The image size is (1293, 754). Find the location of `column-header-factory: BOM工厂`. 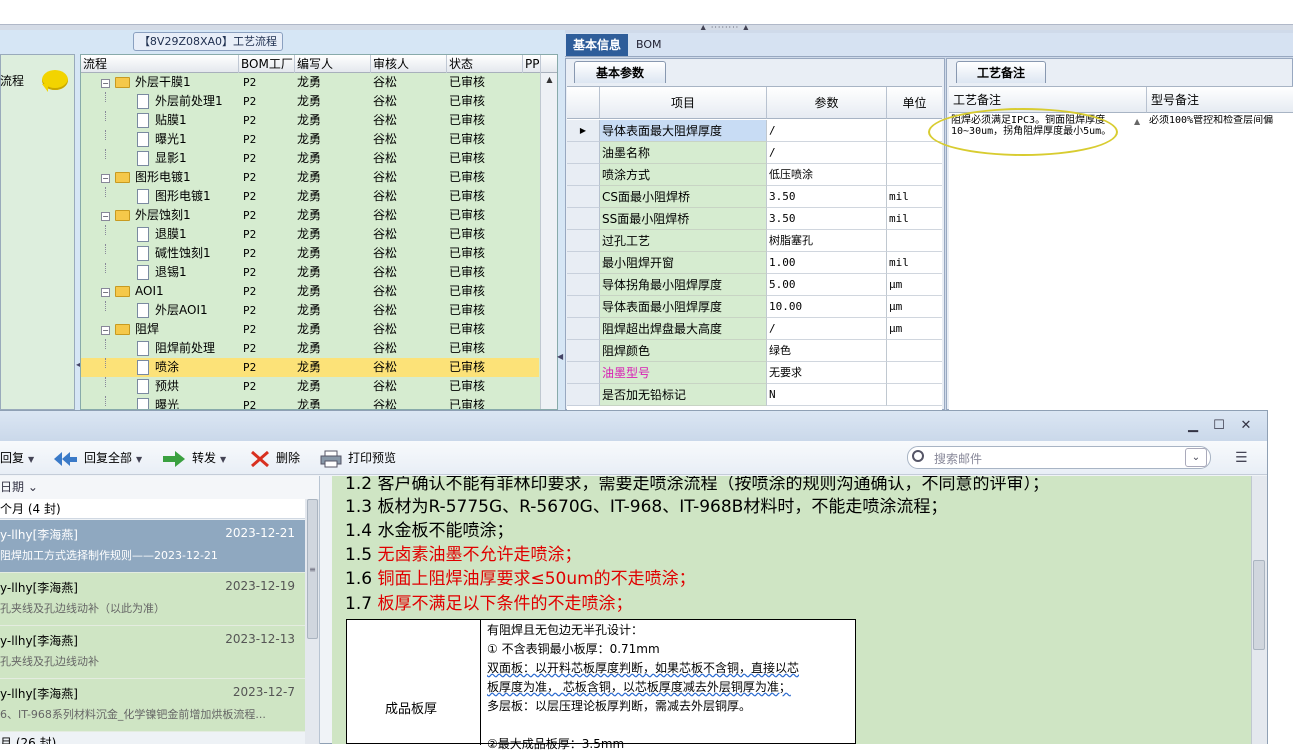

column-header-factory: BOM工厂 is located at coordinates (267, 64).